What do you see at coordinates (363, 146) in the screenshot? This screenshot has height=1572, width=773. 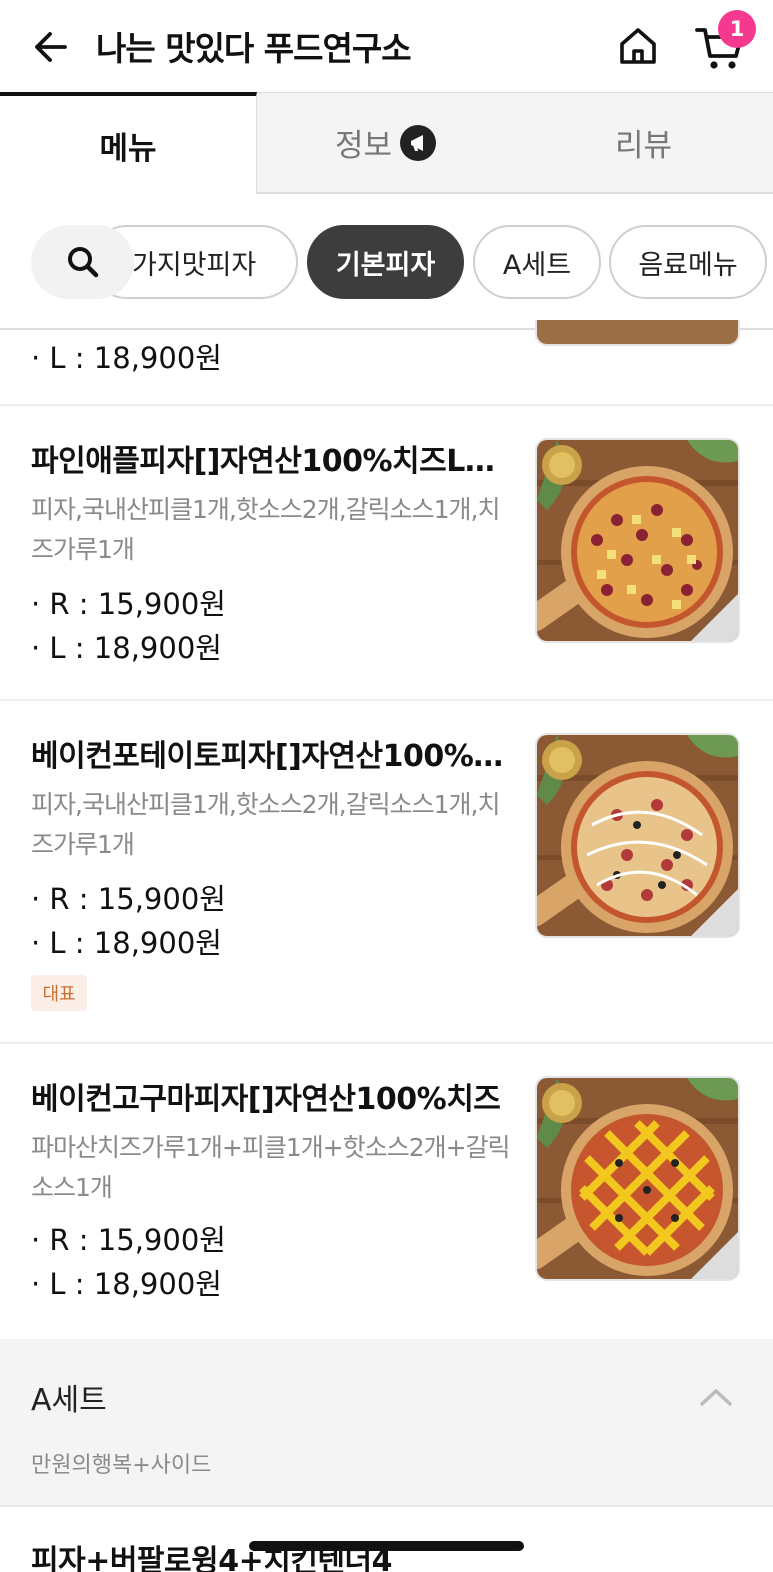 I see `tab-info-label: 정보` at bounding box center [363, 146].